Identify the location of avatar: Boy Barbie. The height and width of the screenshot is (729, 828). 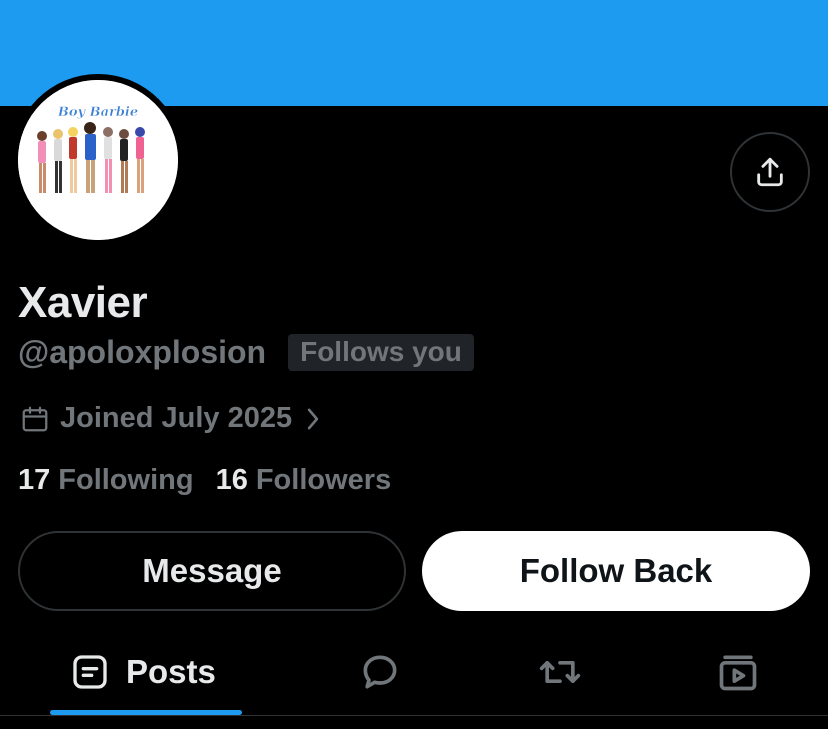
(98, 160).